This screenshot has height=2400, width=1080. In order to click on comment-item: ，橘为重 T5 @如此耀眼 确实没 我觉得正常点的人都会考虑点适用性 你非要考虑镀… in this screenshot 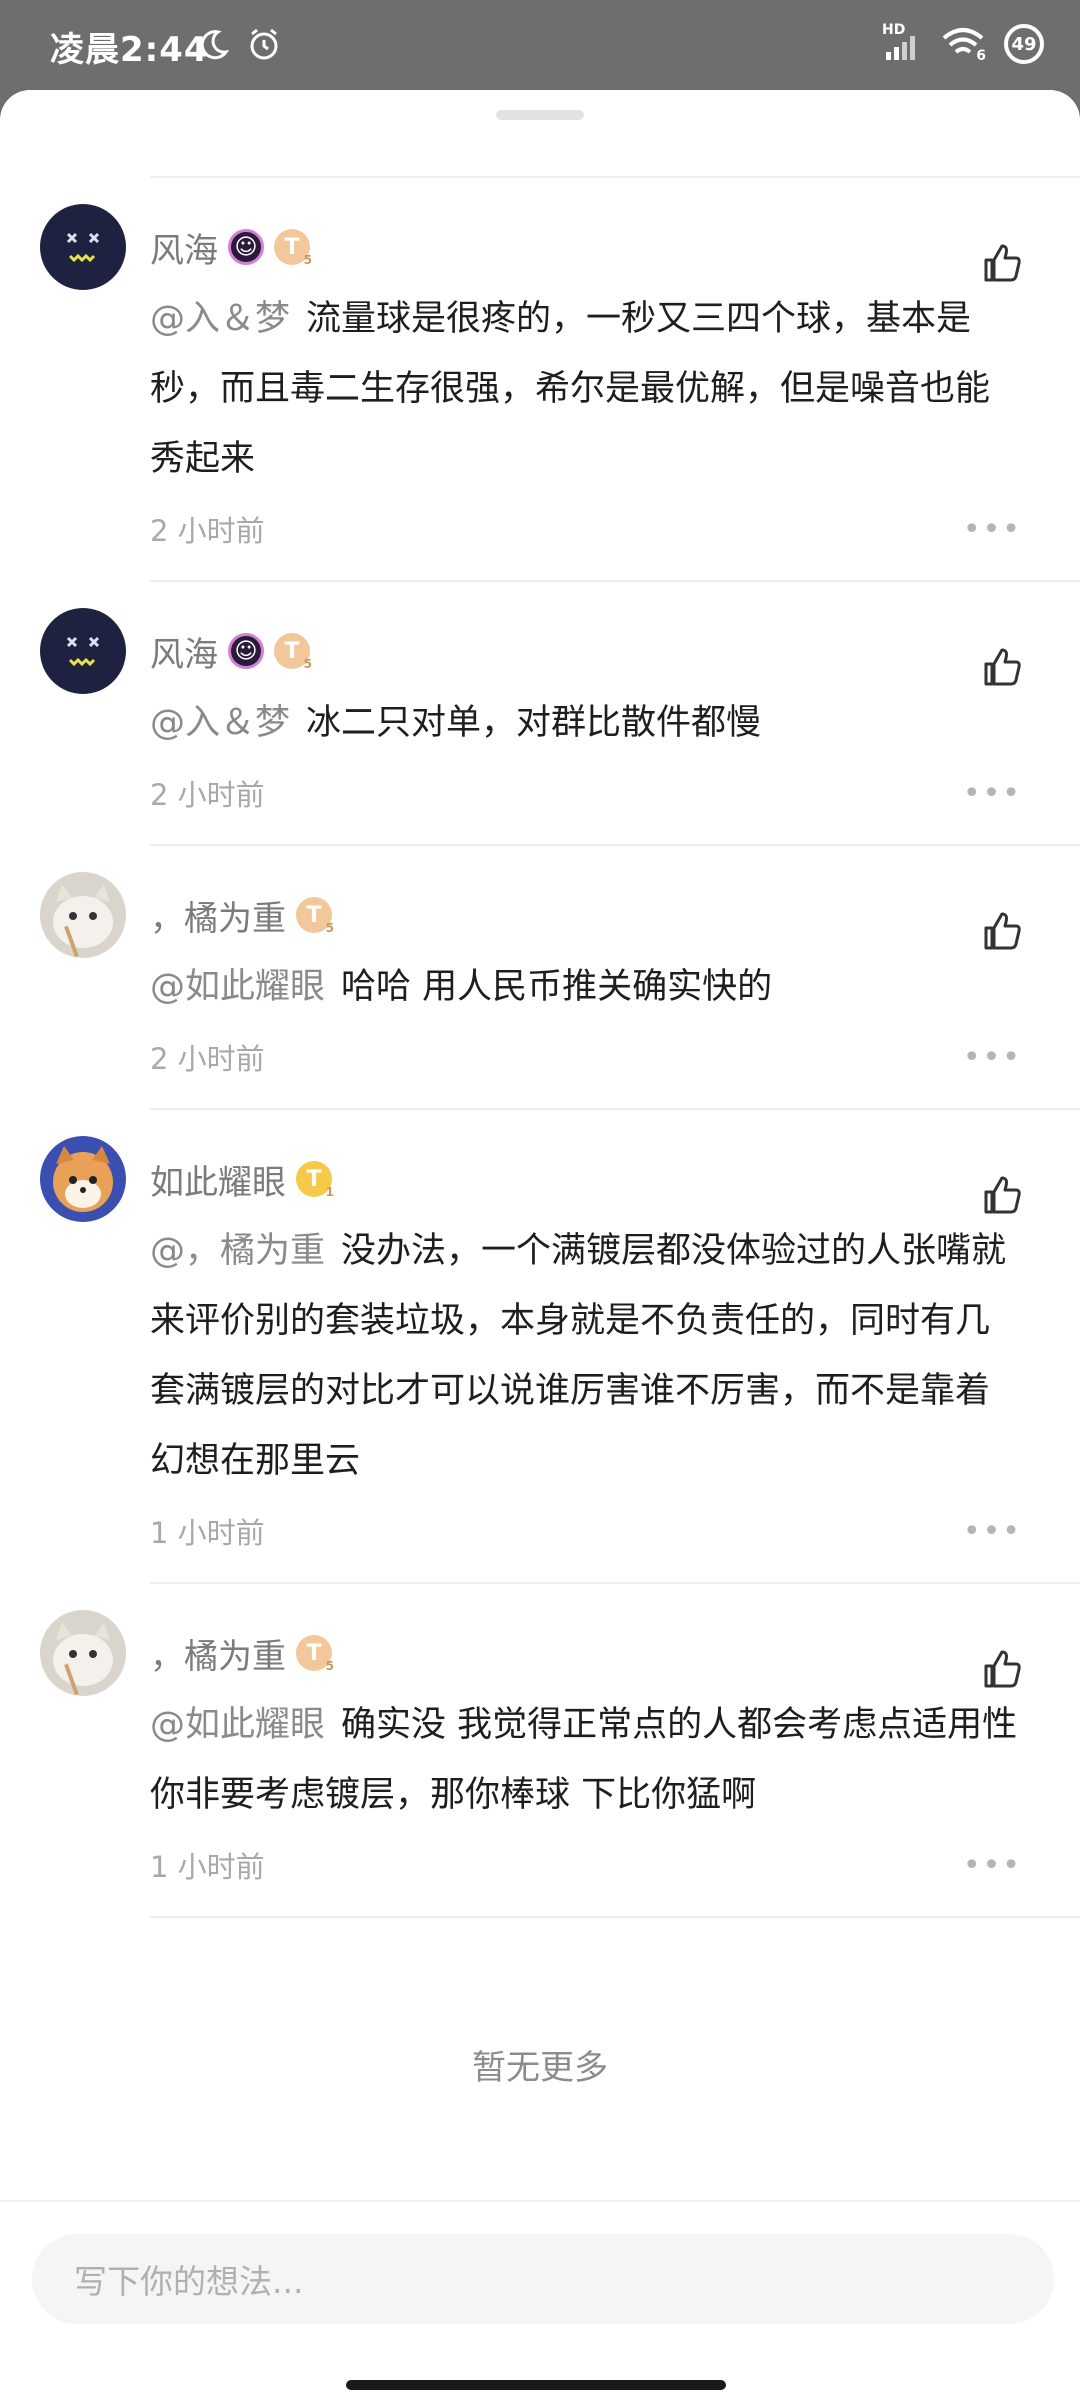, I will do `click(540, 1751)`.